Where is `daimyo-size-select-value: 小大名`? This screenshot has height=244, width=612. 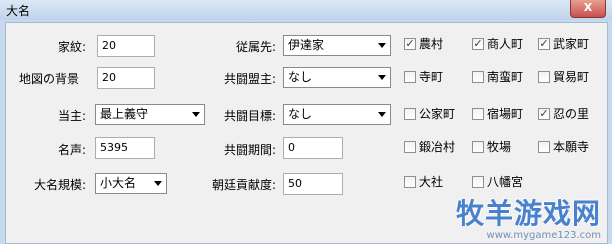
daimyo-size-select-value: 小大名 is located at coordinates (118, 183).